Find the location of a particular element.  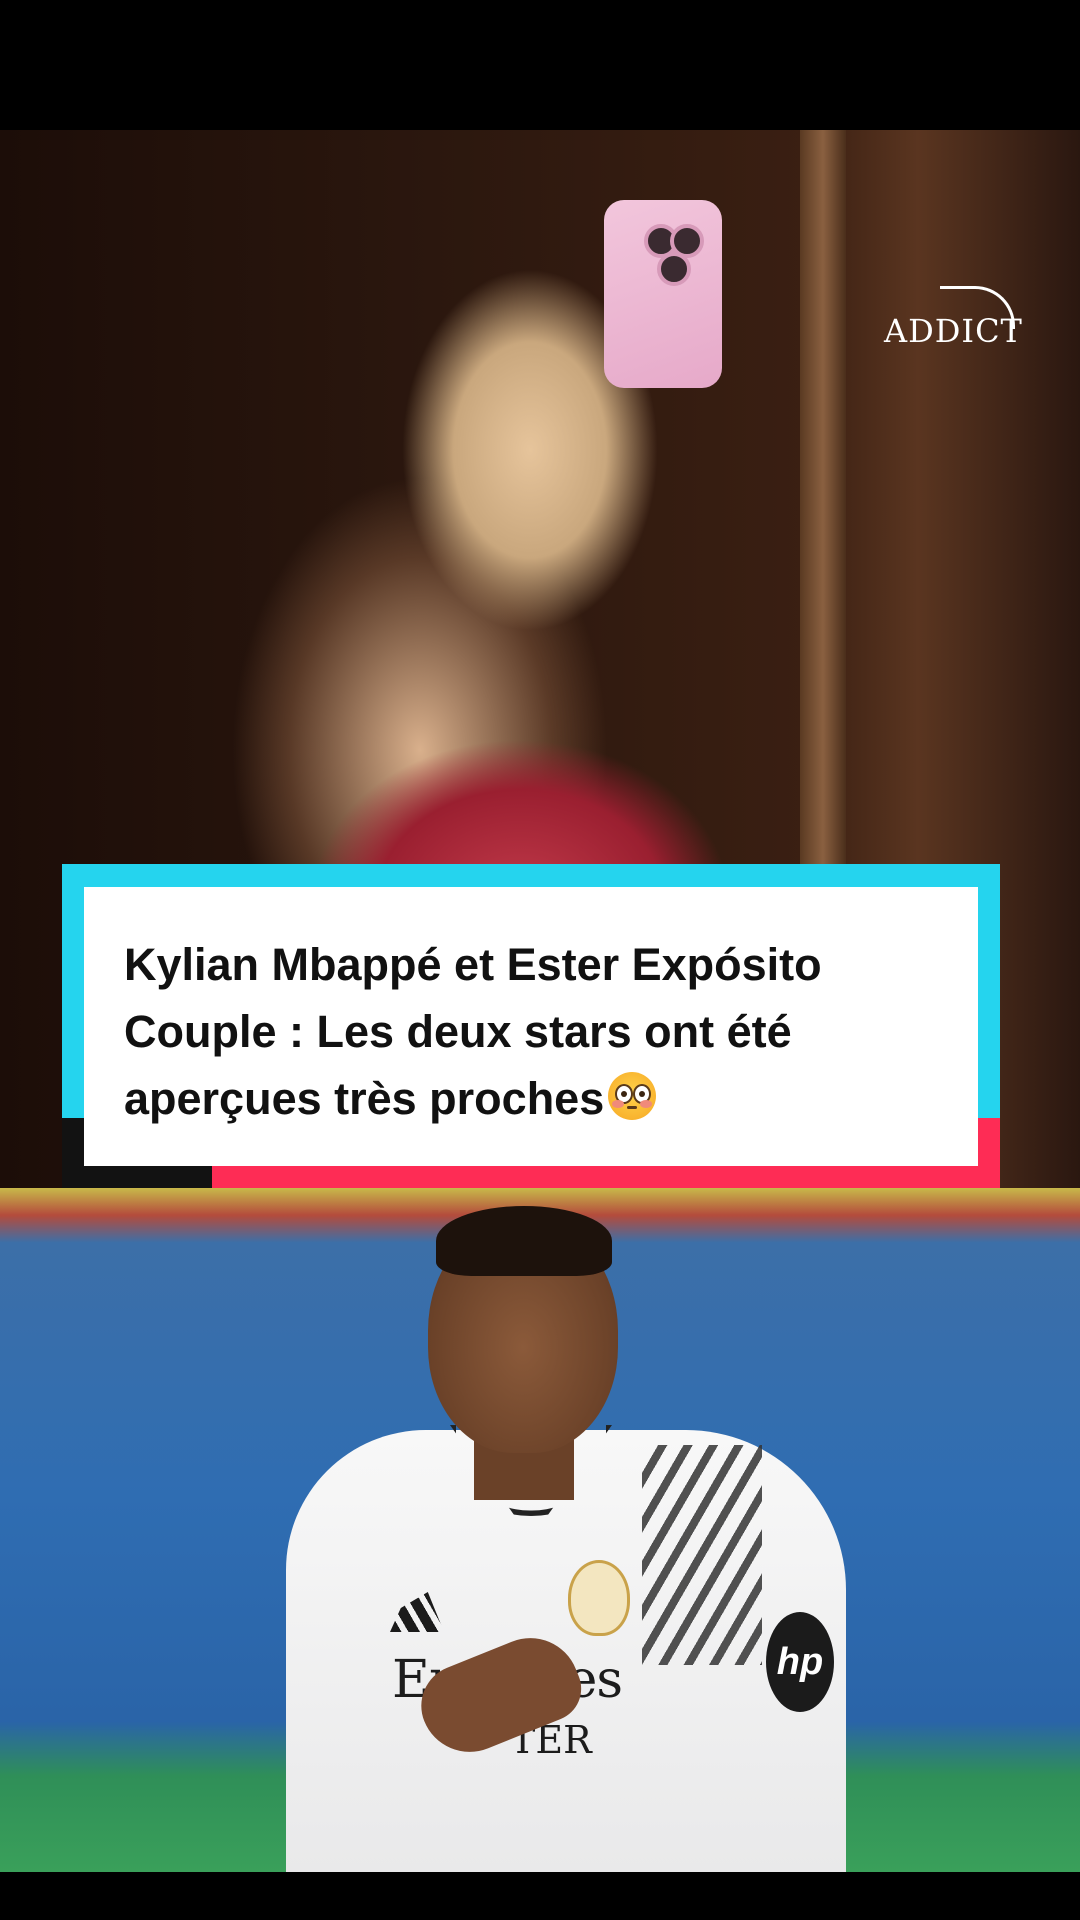

headline-line: Kylian Mbappé et Ester Expósito is located at coordinates (473, 964).